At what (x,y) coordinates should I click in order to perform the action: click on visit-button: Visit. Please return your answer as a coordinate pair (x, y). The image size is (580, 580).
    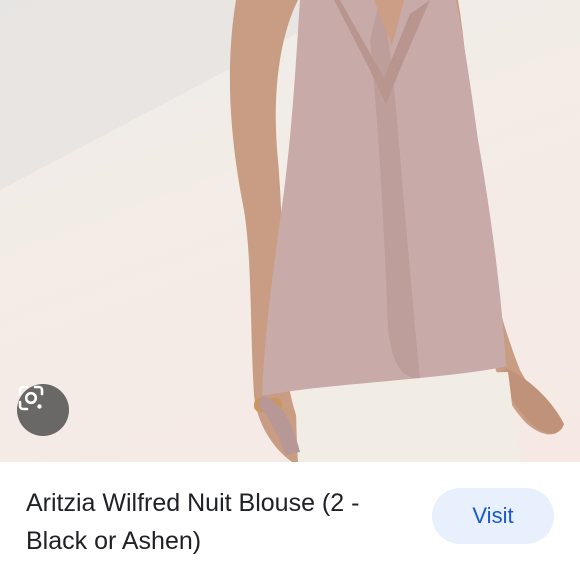
    Looking at the image, I should click on (493, 516).